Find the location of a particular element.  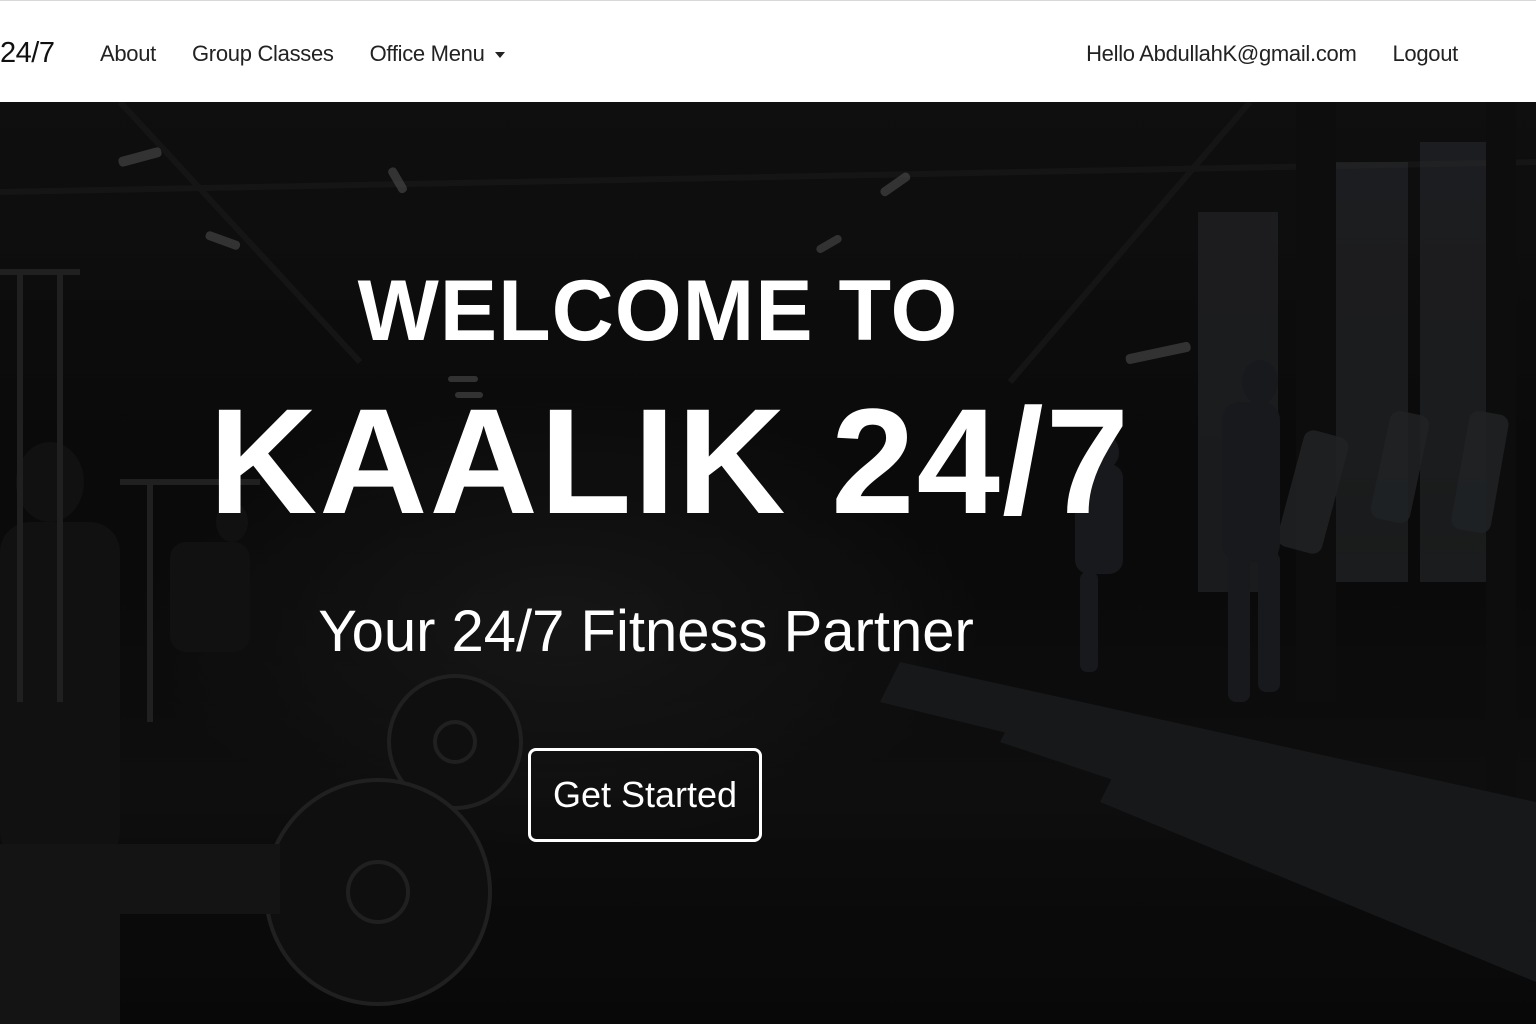

user-greeting: Hello AbdullahK@gmail.com is located at coordinates (1221, 53).